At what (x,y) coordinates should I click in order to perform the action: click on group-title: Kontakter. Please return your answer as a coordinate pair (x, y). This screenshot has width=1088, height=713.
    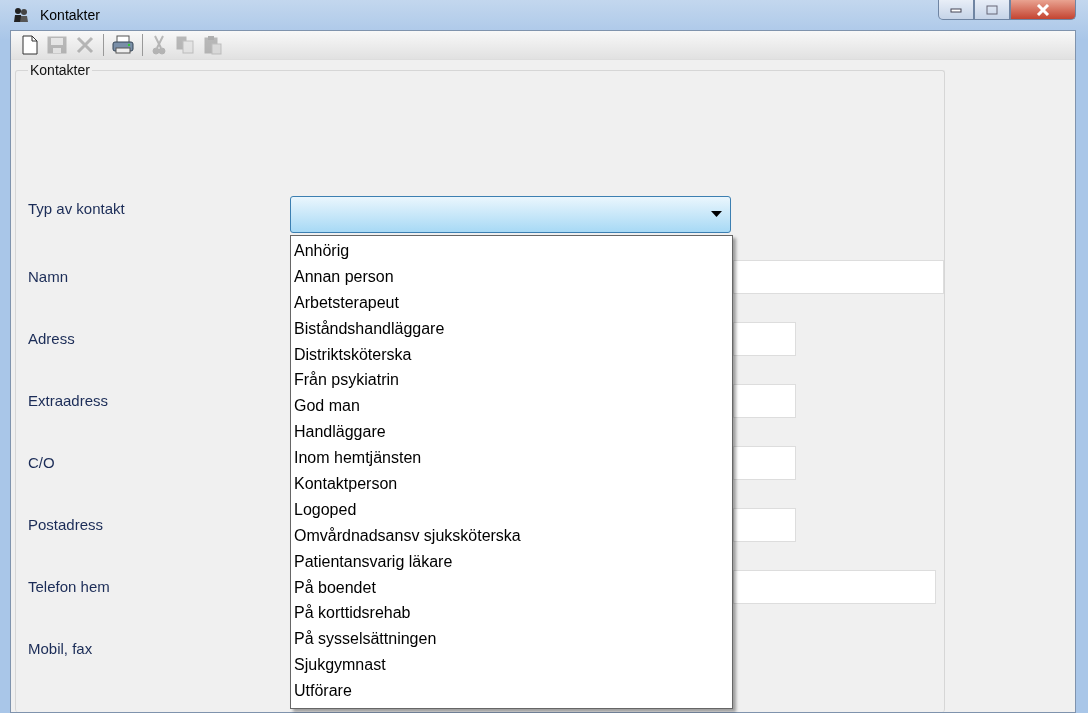
    Looking at the image, I should click on (60, 70).